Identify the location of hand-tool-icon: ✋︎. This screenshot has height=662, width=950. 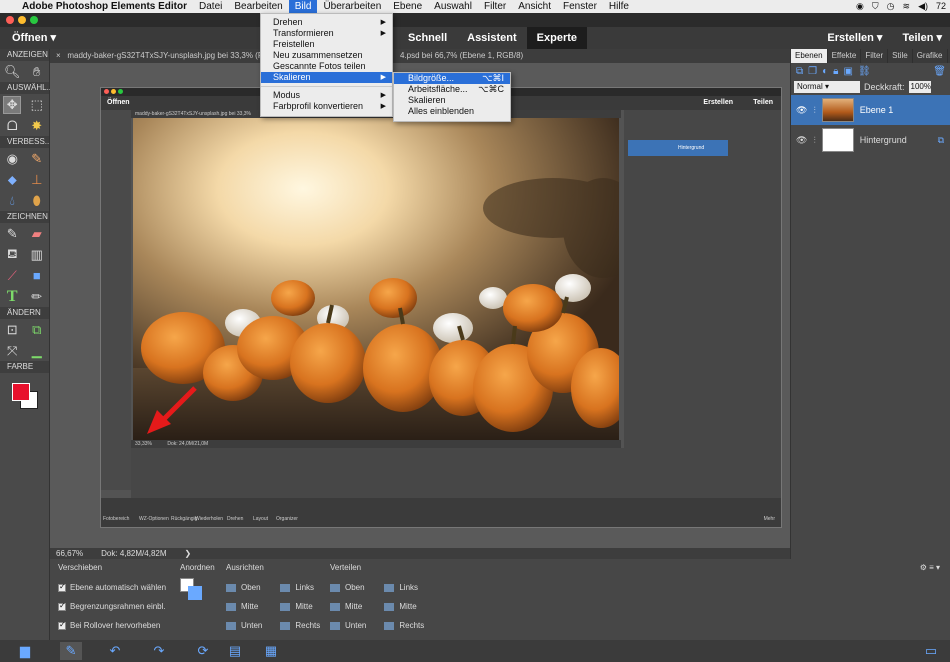
(37, 72).